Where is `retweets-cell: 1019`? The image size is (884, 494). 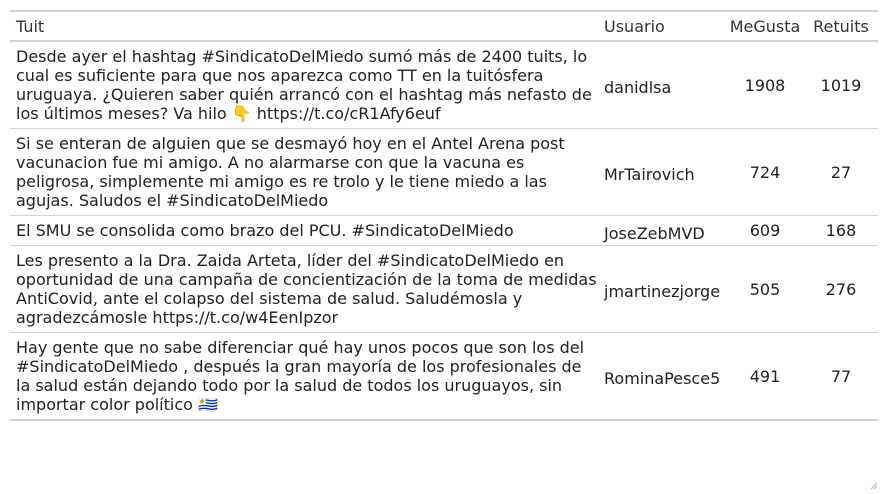 retweets-cell: 1019 is located at coordinates (841, 85).